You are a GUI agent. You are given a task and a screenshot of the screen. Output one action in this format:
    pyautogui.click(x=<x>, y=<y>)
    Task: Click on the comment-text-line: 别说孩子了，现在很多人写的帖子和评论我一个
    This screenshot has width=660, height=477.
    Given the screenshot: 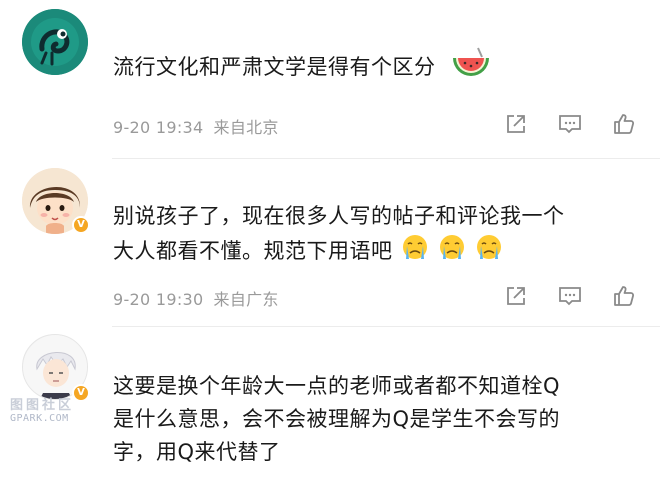 What is the action you would take?
    pyautogui.click(x=339, y=216)
    